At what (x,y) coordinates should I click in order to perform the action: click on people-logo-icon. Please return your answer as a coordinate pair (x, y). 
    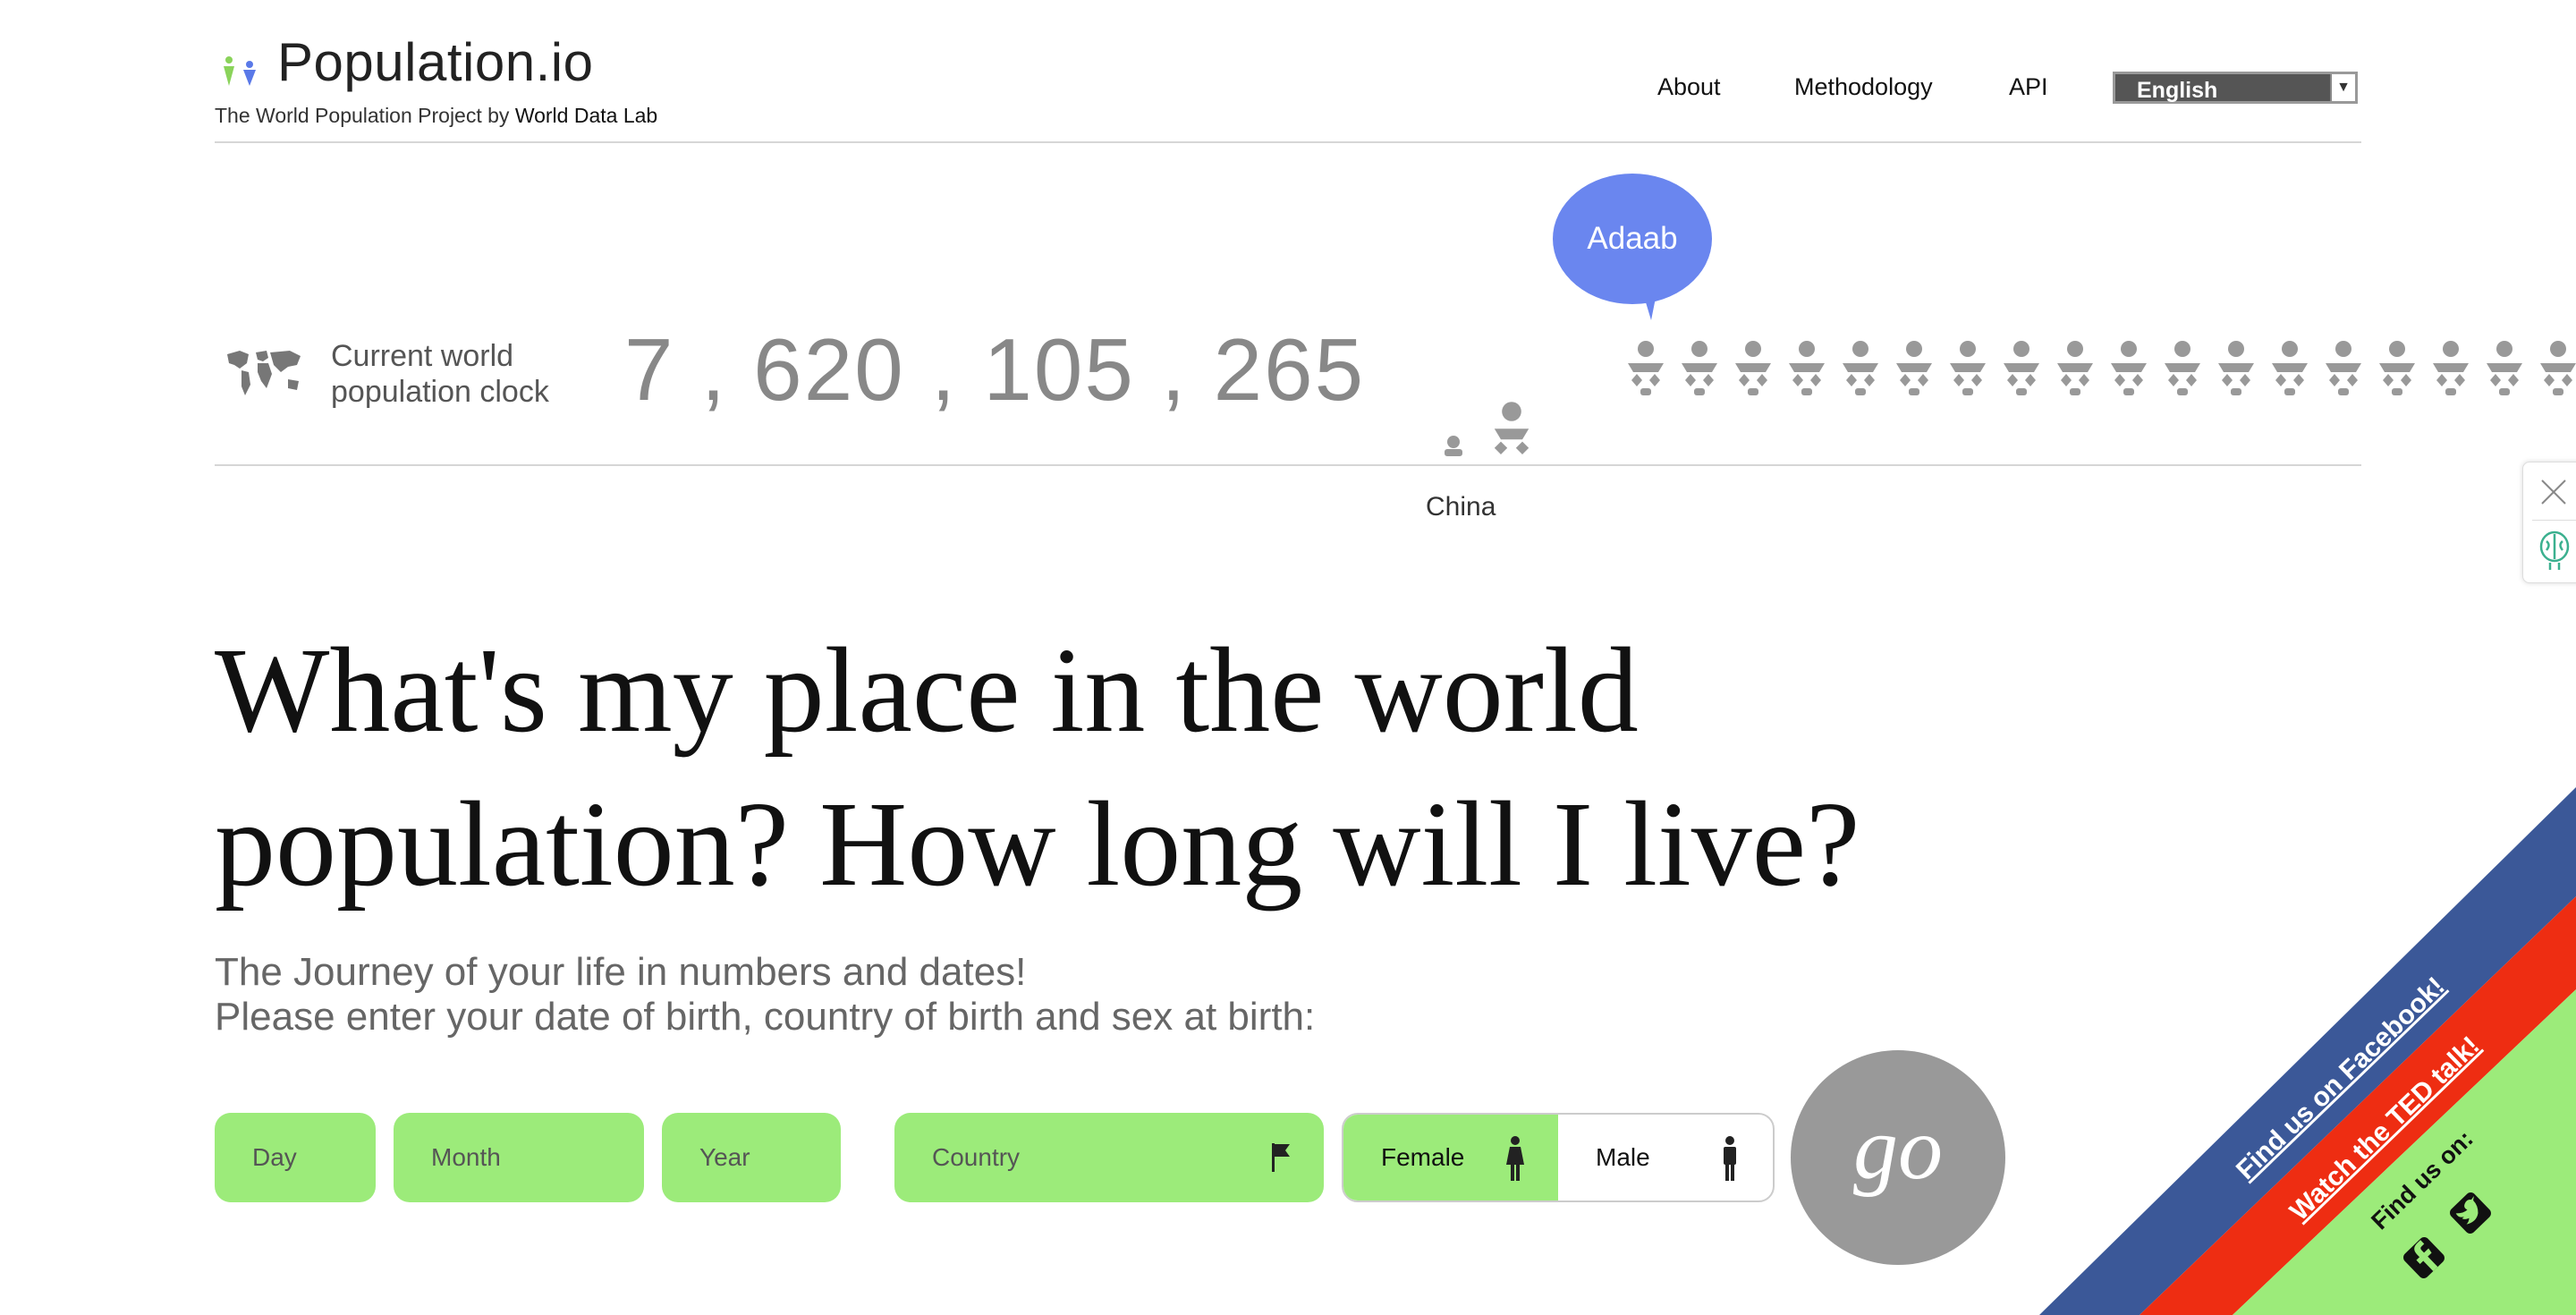
    Looking at the image, I should click on (240, 71).